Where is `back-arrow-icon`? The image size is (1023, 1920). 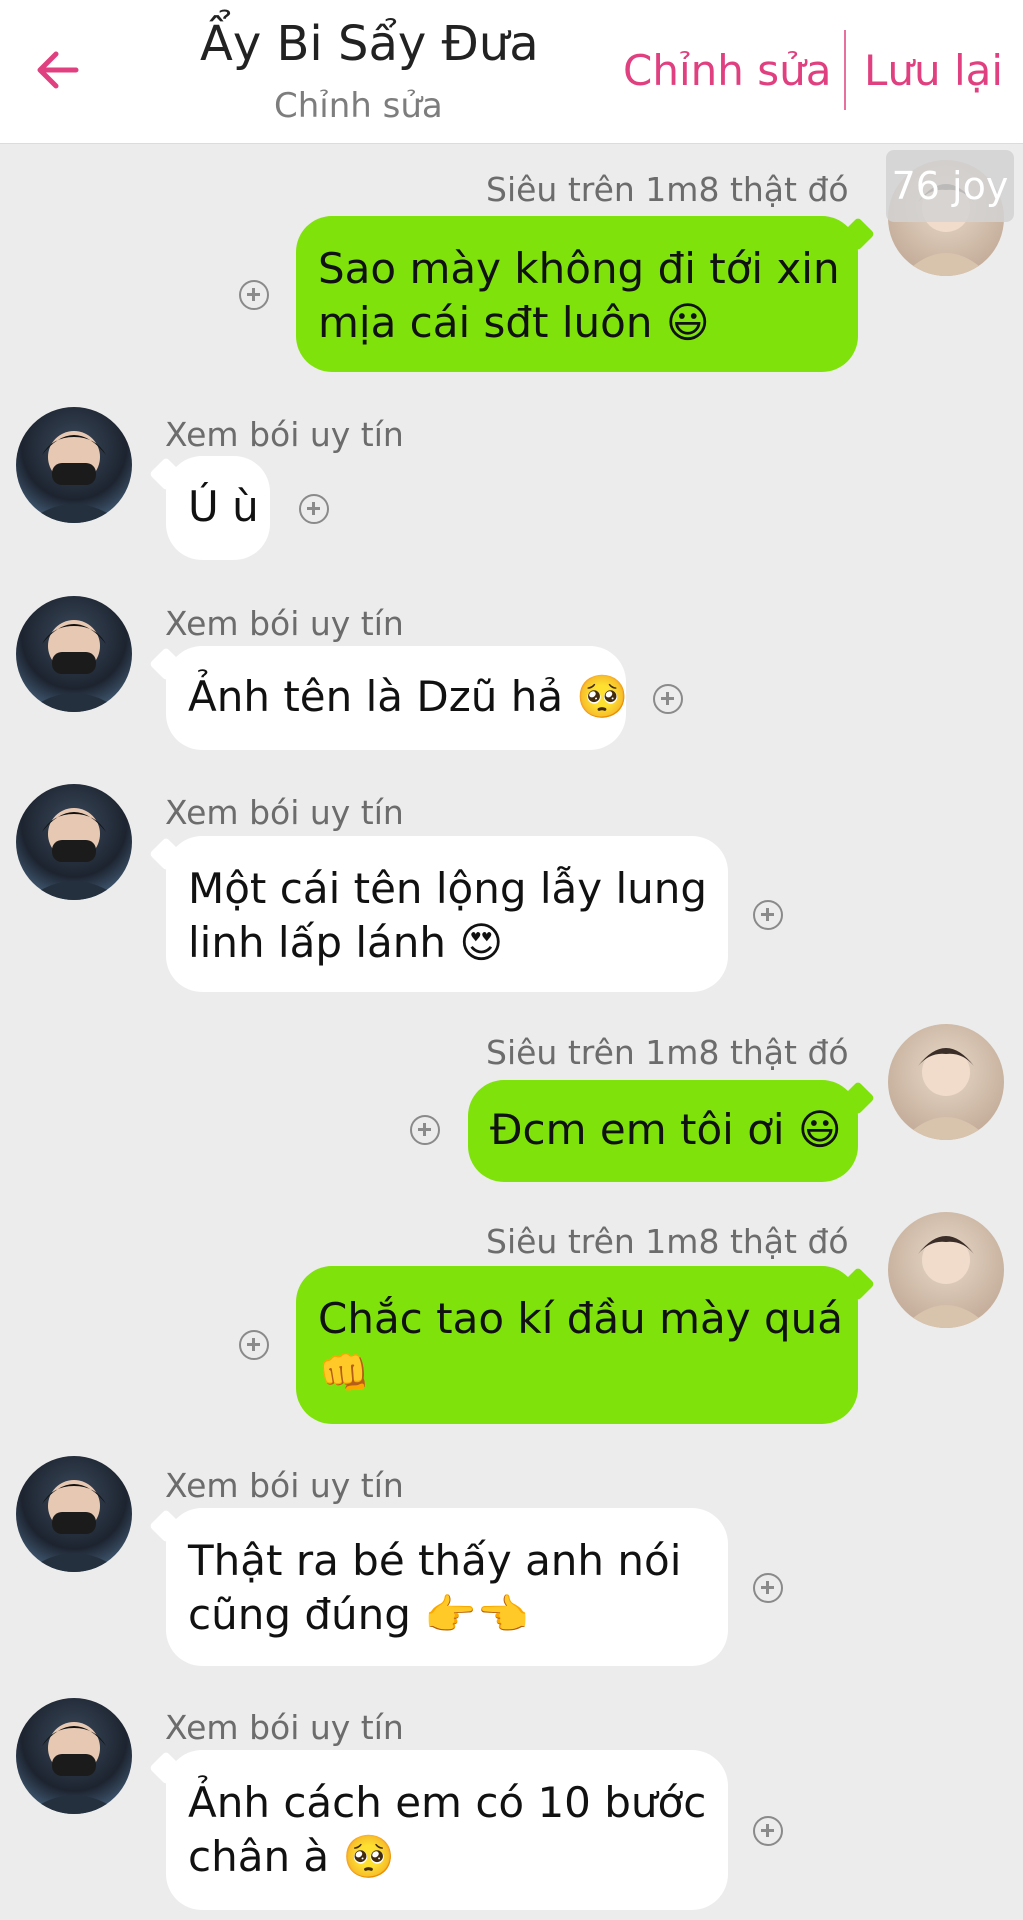
back-arrow-icon is located at coordinates (58, 70).